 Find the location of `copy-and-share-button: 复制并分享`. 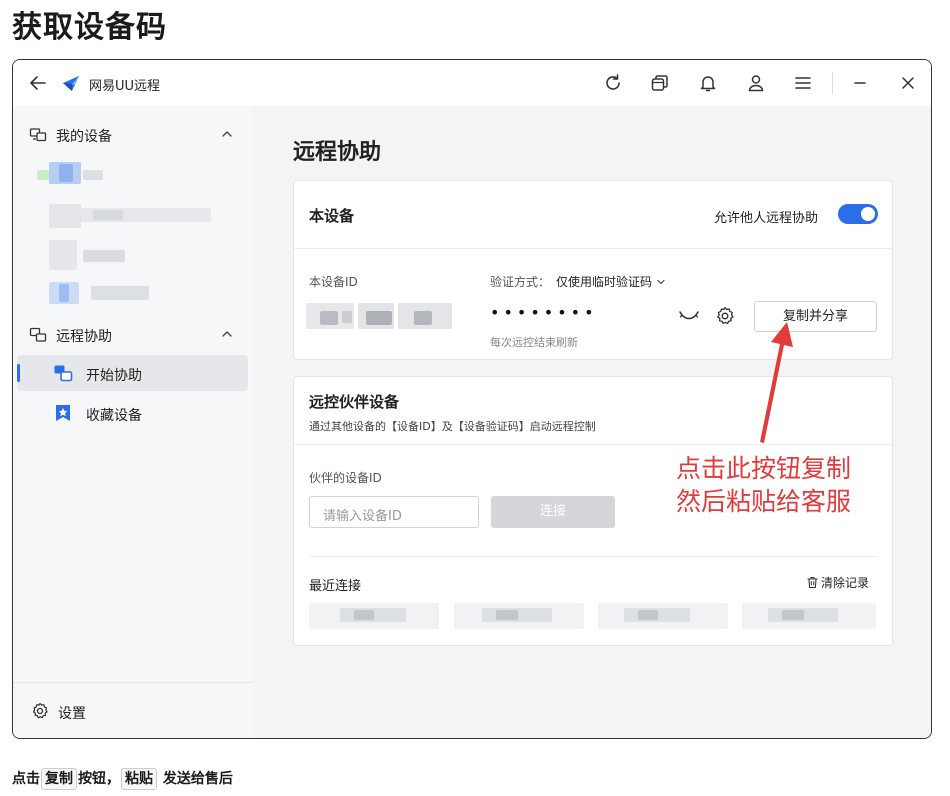

copy-and-share-button: 复制并分享 is located at coordinates (815, 316).